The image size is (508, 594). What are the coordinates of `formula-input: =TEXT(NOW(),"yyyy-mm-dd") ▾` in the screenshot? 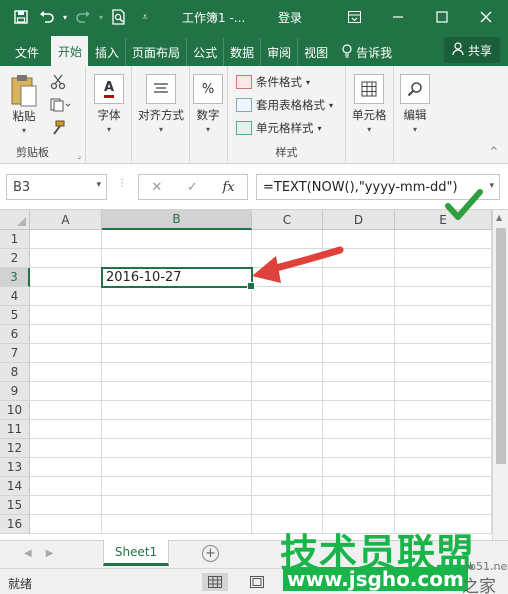 It's located at (378, 187).